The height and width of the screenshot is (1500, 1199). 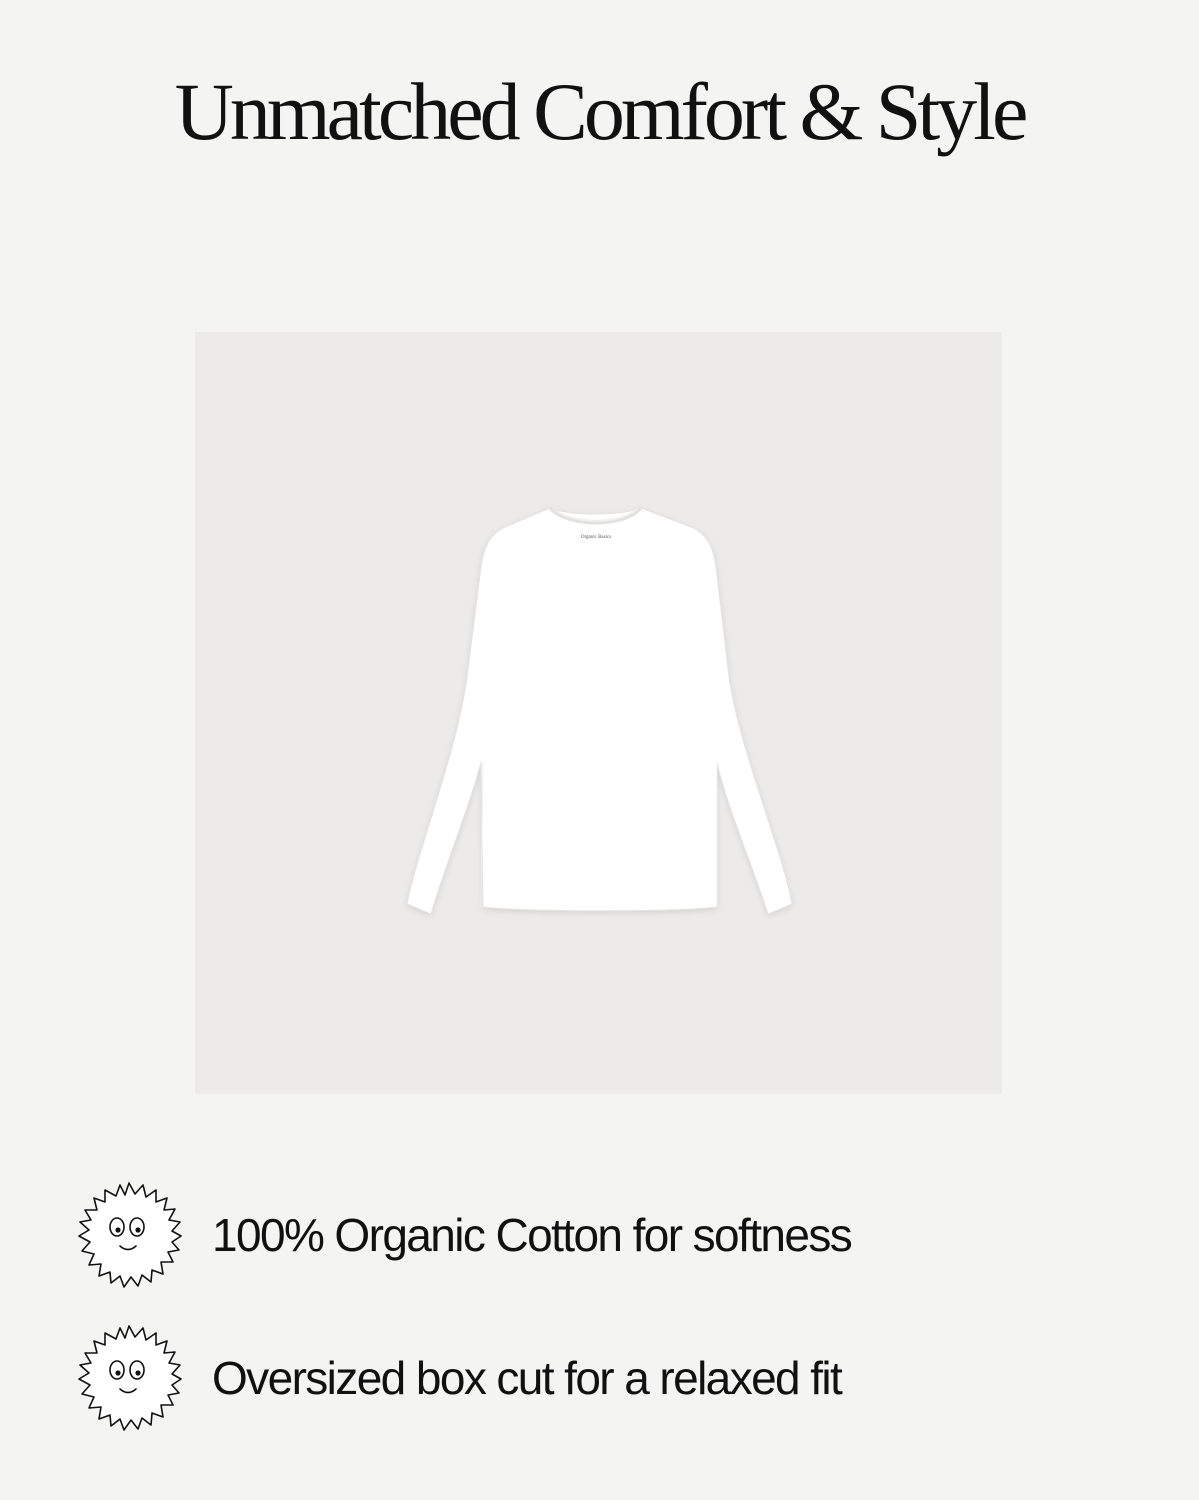 I want to click on feature-item-cotton: 100% Organic Cotton for softness, so click(x=463, y=1235).